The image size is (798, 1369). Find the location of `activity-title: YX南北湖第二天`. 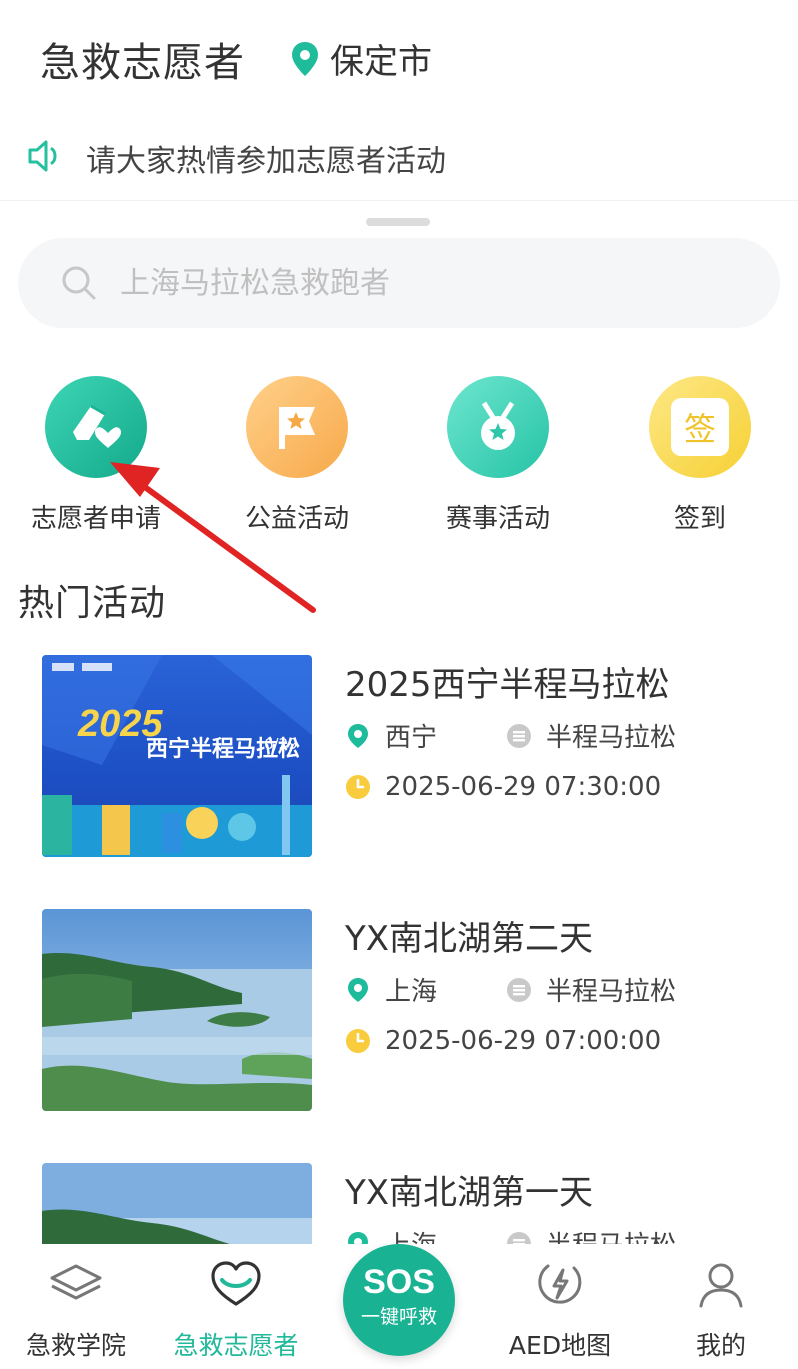

activity-title: YX南北湖第二天 is located at coordinates (469, 939).